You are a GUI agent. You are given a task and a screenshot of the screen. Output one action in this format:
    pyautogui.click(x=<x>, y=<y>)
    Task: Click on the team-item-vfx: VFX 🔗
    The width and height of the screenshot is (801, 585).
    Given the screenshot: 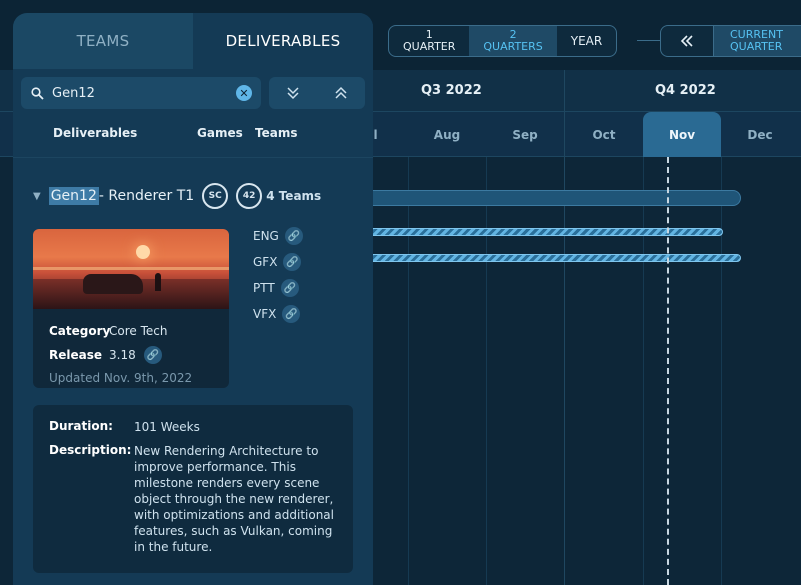 What is the action you would take?
    pyautogui.click(x=278, y=314)
    